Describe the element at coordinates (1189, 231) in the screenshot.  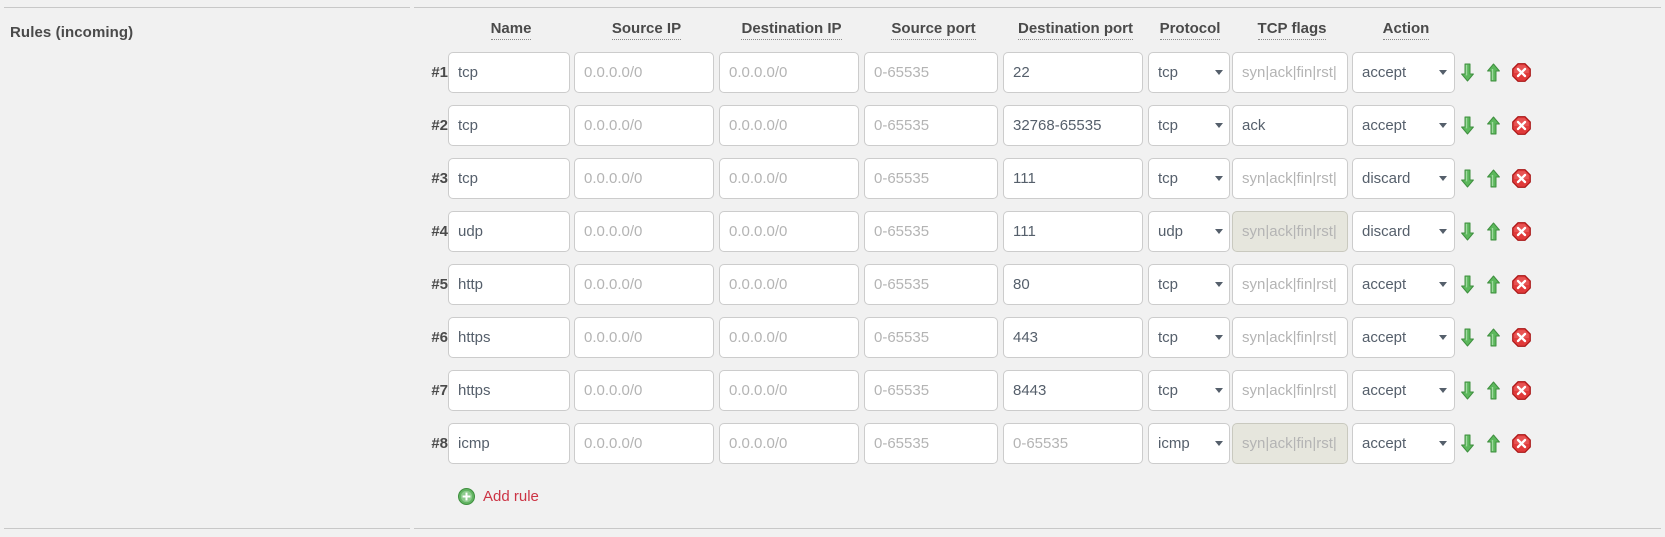
I see `protocol-select: udp` at that location.